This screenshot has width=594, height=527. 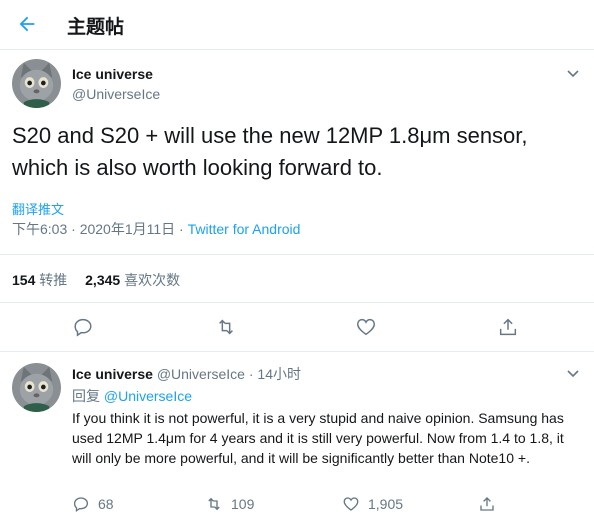 What do you see at coordinates (201, 374) in the screenshot?
I see `reply-author-handle: @UniverseIce` at bounding box center [201, 374].